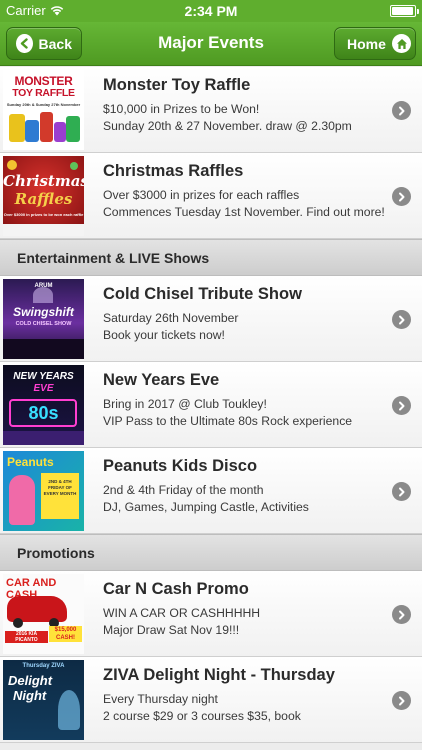 Image resolution: width=422 pixels, height=750 pixels. What do you see at coordinates (43, 405) in the screenshot?
I see `new-years-eve-thumbnail: NEW YEARS EVE 80s` at bounding box center [43, 405].